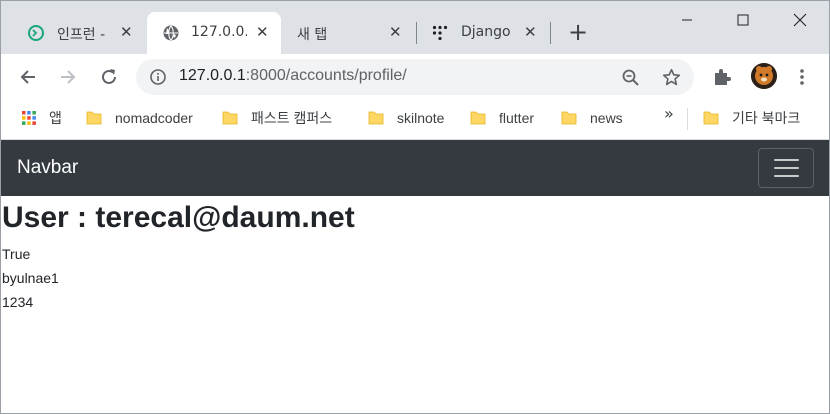  I want to click on bookmark-label: 앱, so click(55, 118).